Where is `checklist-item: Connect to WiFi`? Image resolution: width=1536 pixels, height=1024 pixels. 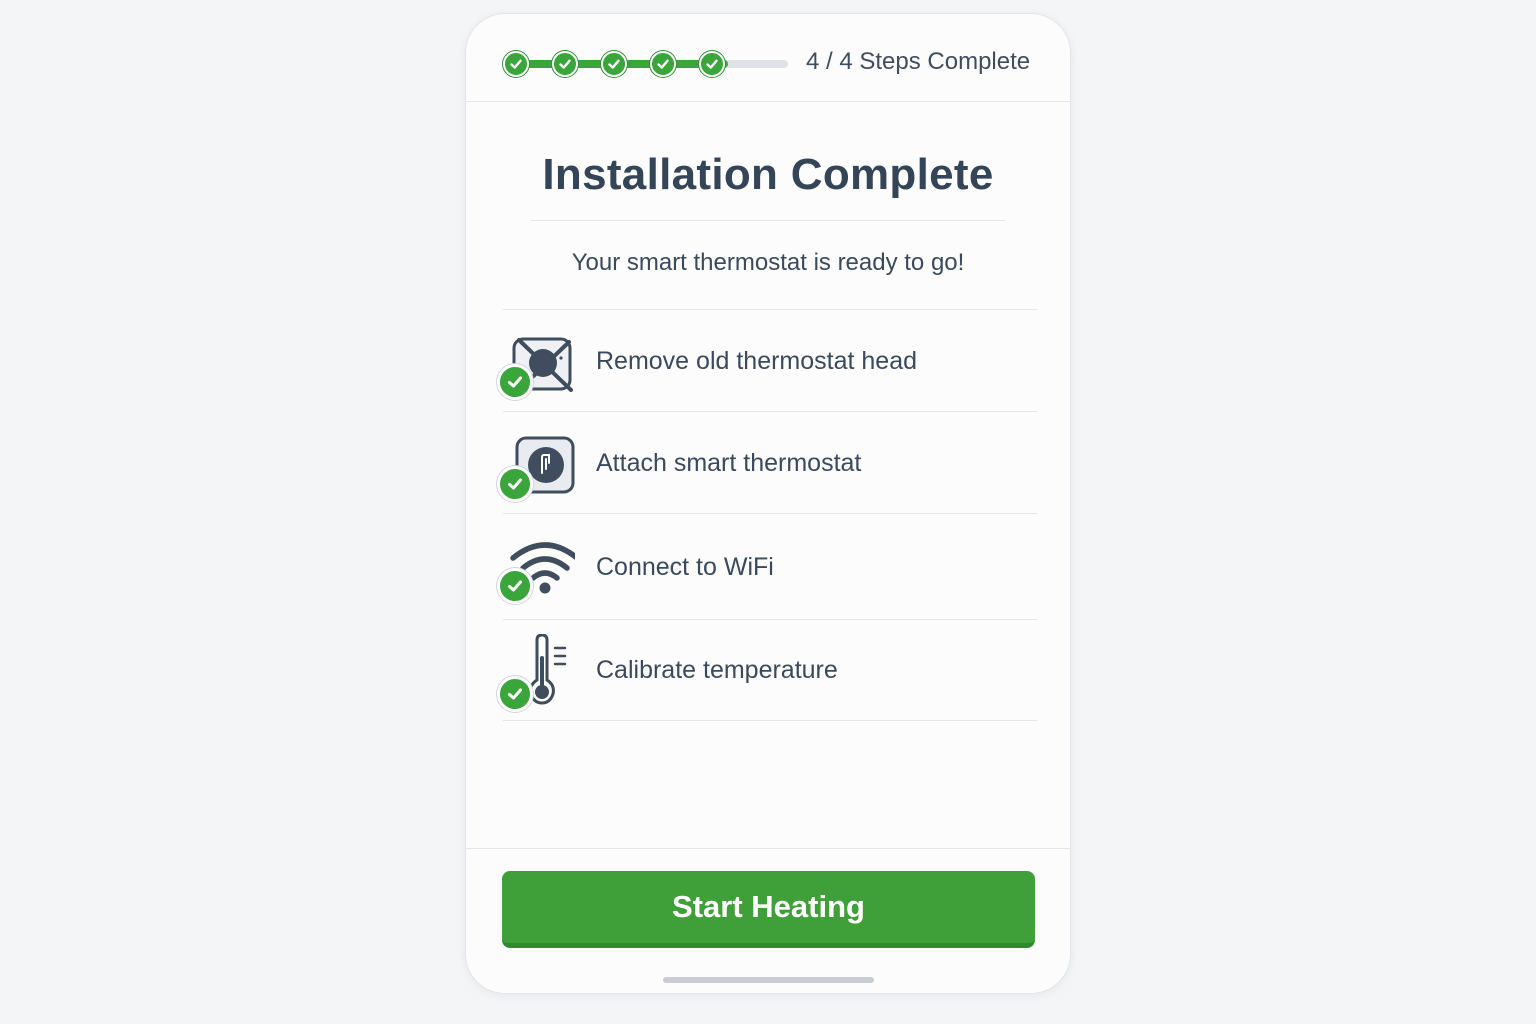
checklist-item: Connect to WiFi is located at coordinates (767, 567).